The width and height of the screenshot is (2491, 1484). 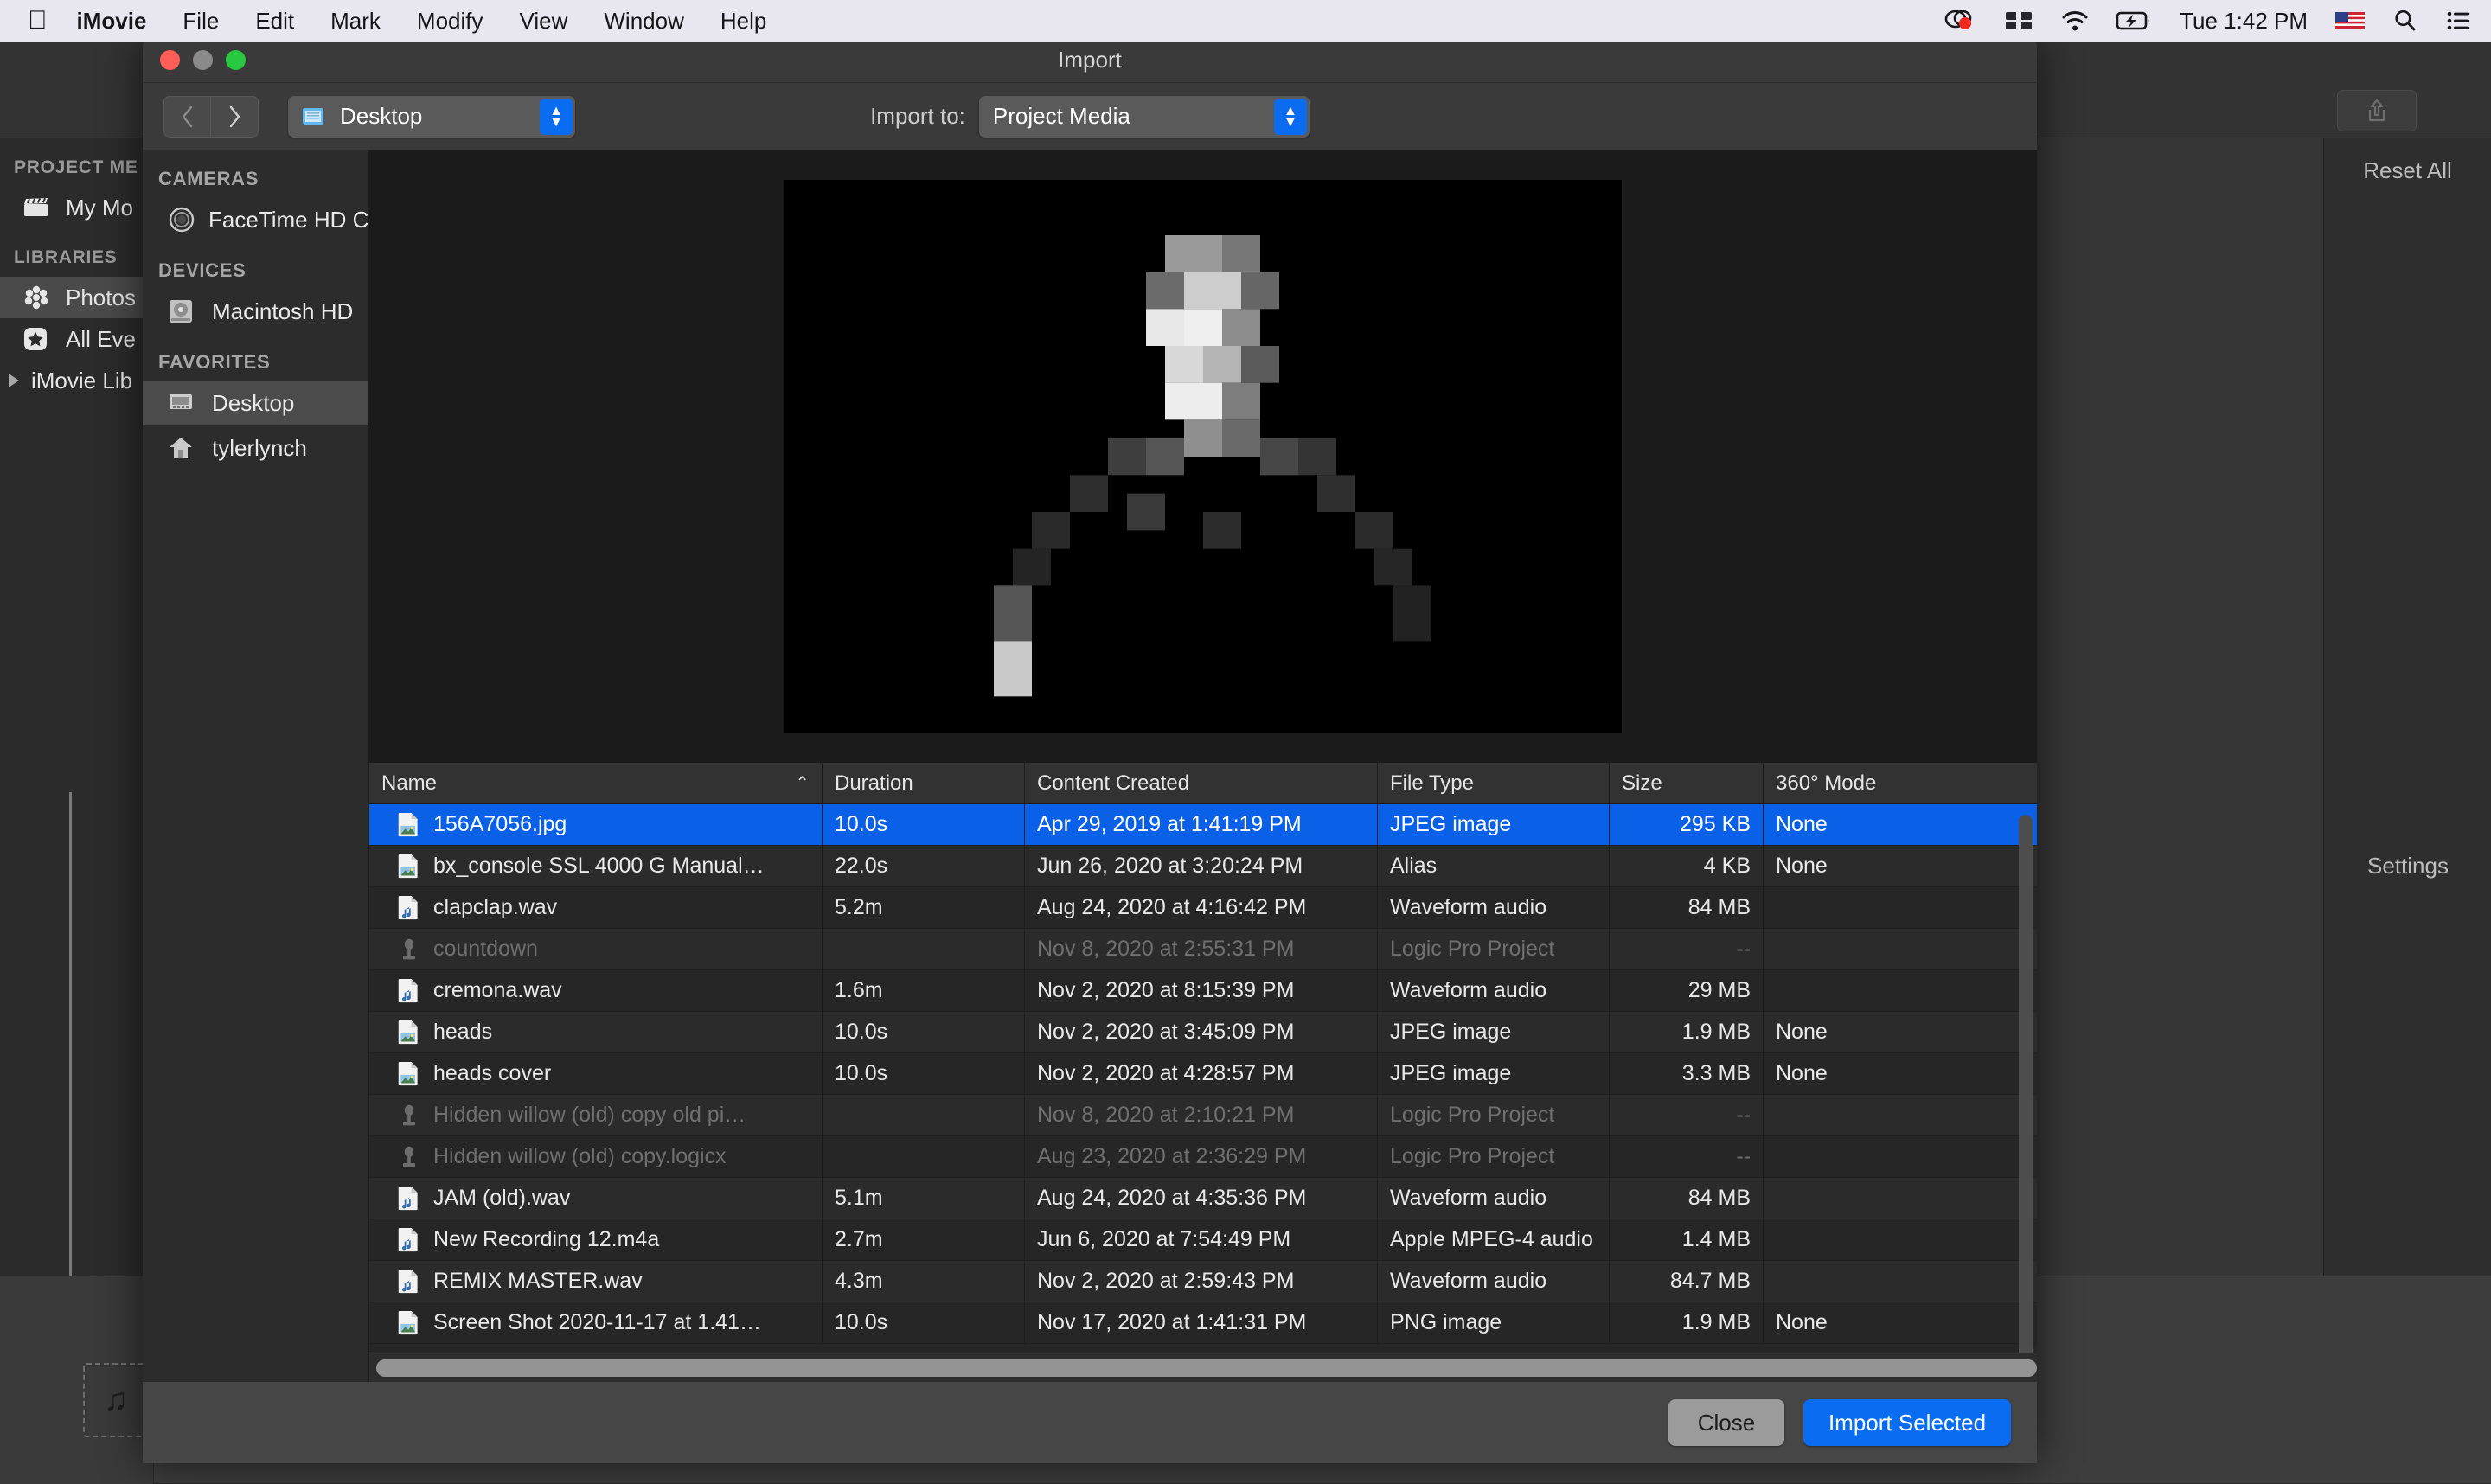 I want to click on imovie-sidebar-item-photos: Photos, so click(x=77, y=297).